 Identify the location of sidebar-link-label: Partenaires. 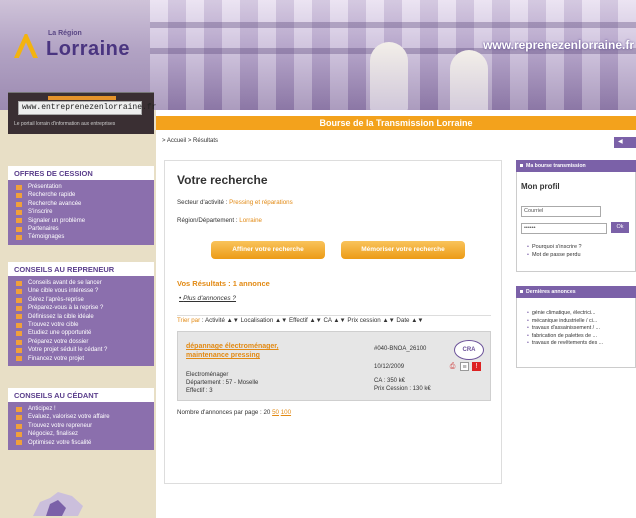
(43, 229).